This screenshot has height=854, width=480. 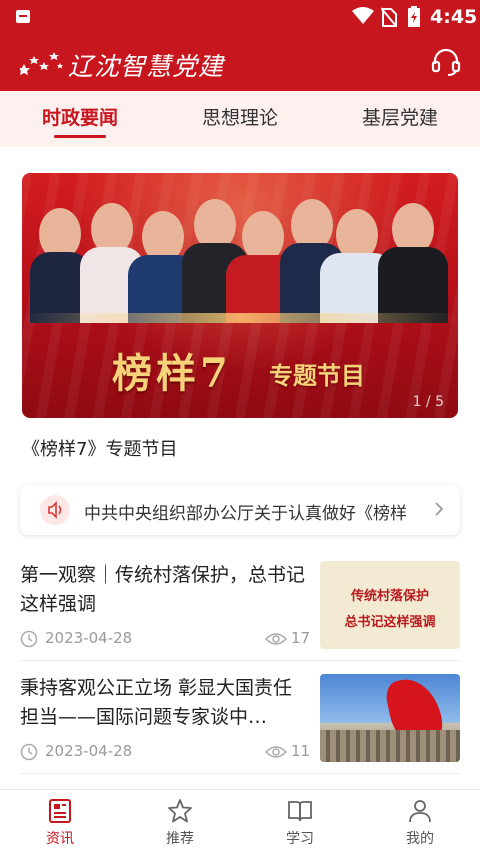 I want to click on banner-title: 榜样7, so click(x=172, y=373).